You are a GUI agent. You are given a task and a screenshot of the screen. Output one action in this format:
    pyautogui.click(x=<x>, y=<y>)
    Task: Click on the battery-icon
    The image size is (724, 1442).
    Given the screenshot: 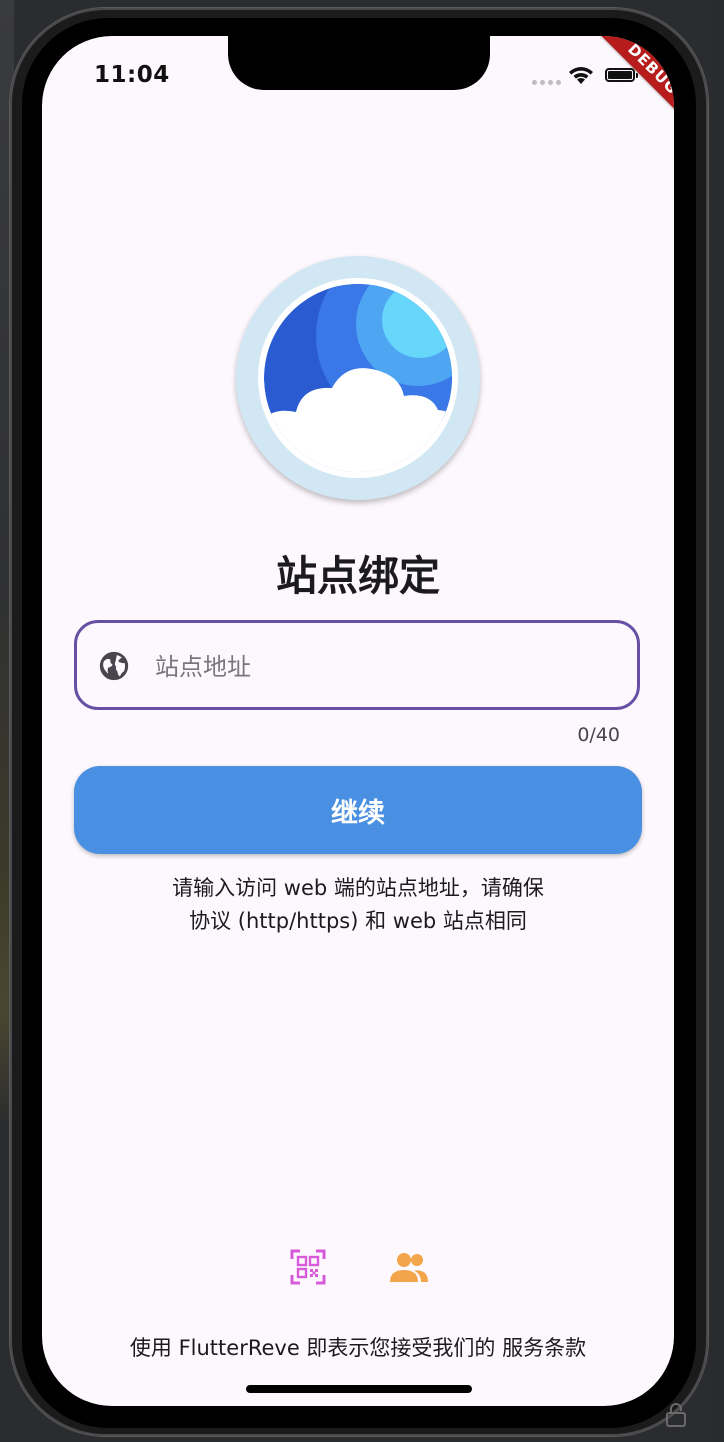 What is the action you would take?
    pyautogui.click(x=621, y=75)
    